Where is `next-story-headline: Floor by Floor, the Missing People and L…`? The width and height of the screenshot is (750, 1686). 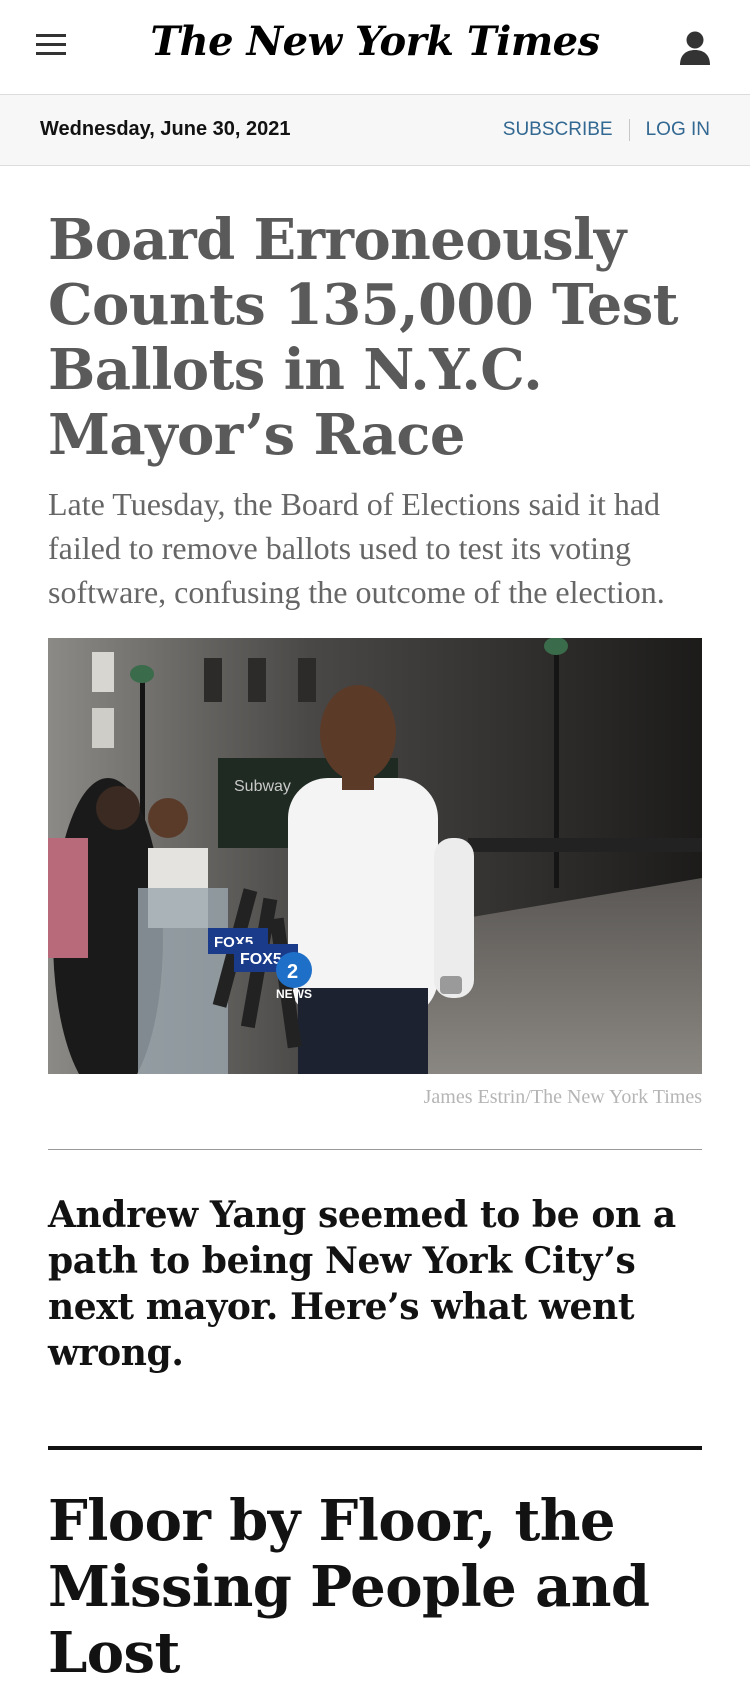
next-story-headline: Floor by Floor, the Missing People and L… is located at coordinates (375, 1587).